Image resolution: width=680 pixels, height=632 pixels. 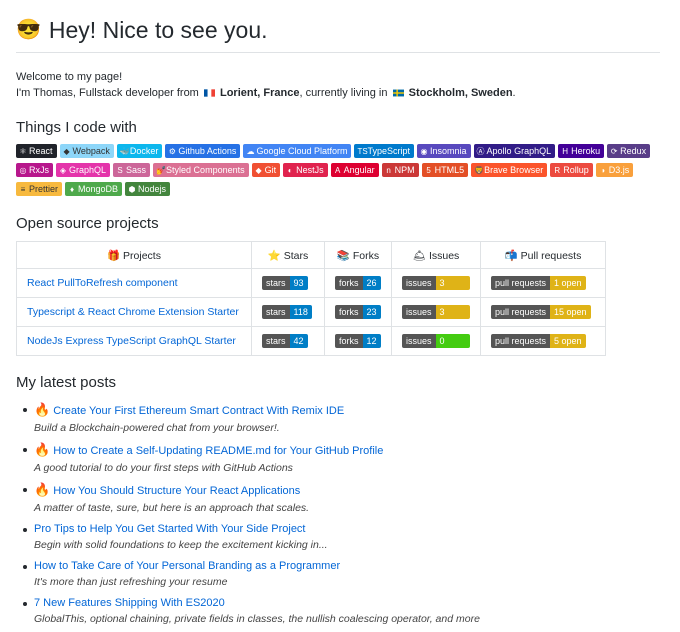 I want to click on stars-badge: stars 118, so click(x=287, y=312).